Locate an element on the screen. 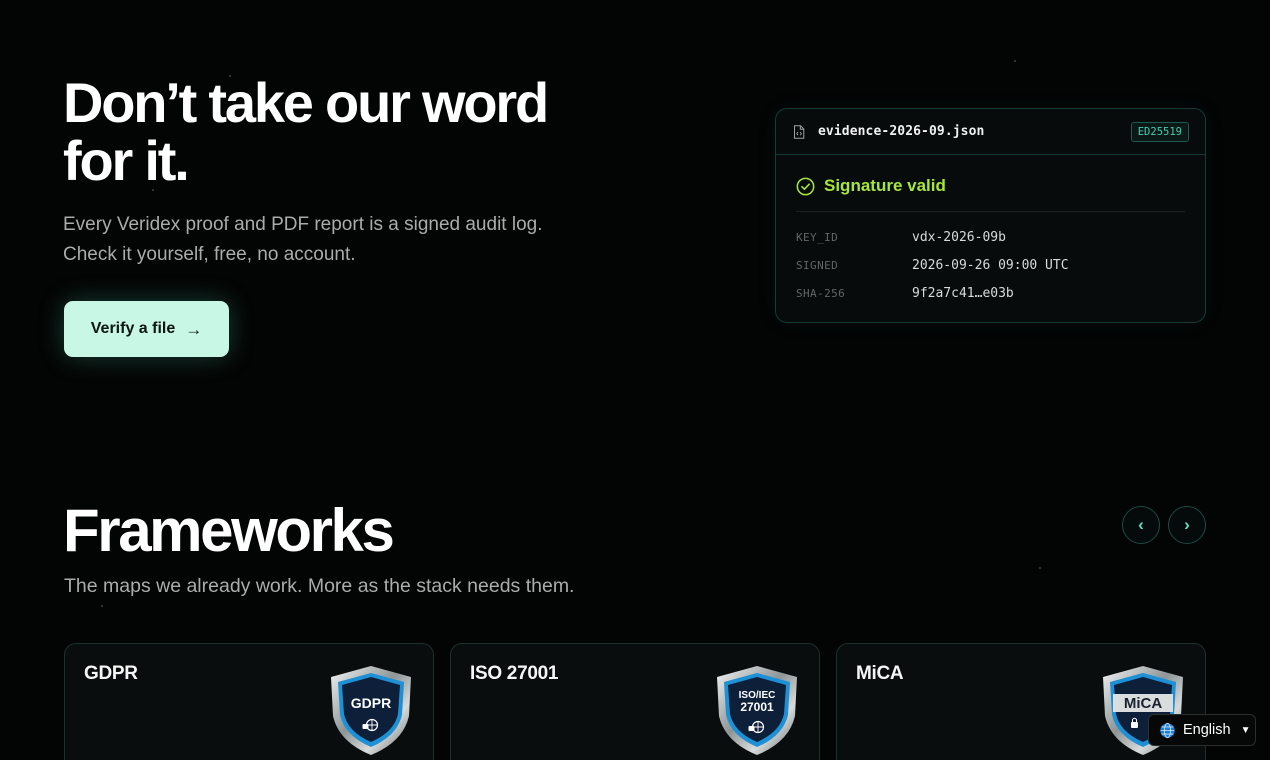  field-value: 2026-09-26 09:00 UTC is located at coordinates (990, 265).